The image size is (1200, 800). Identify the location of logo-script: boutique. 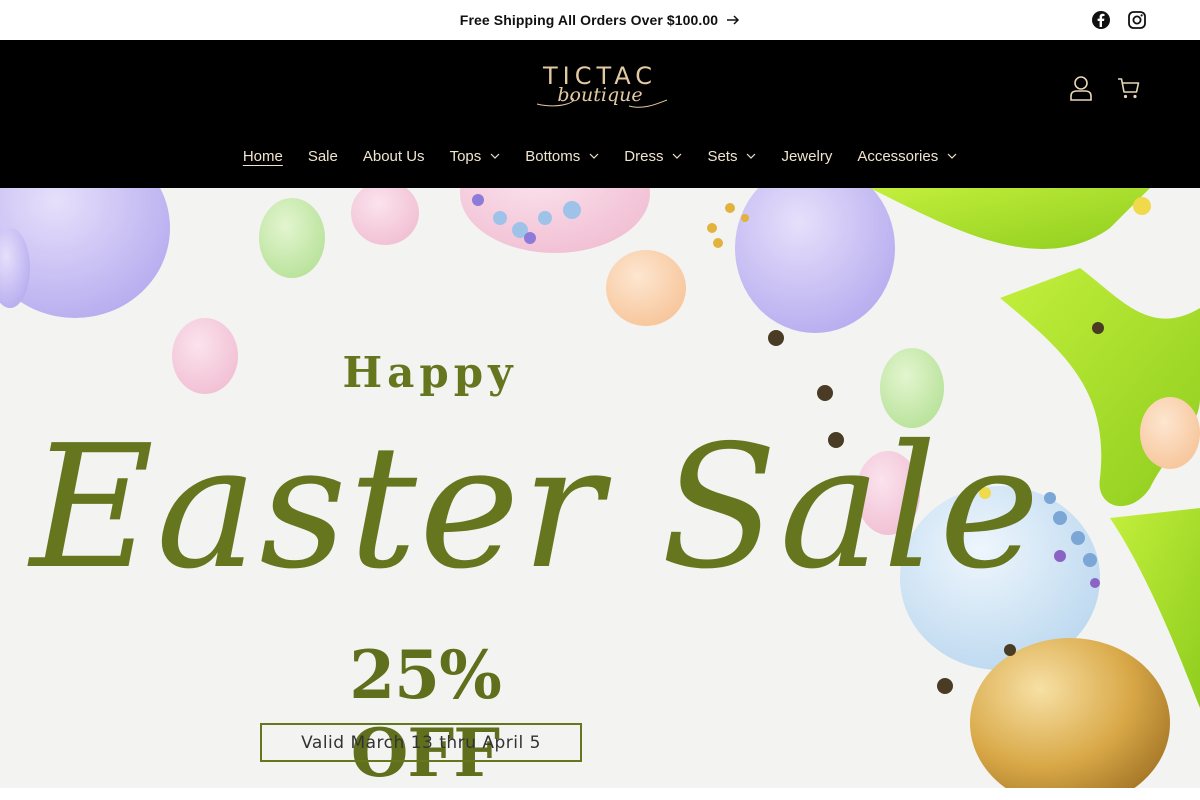
(600, 95).